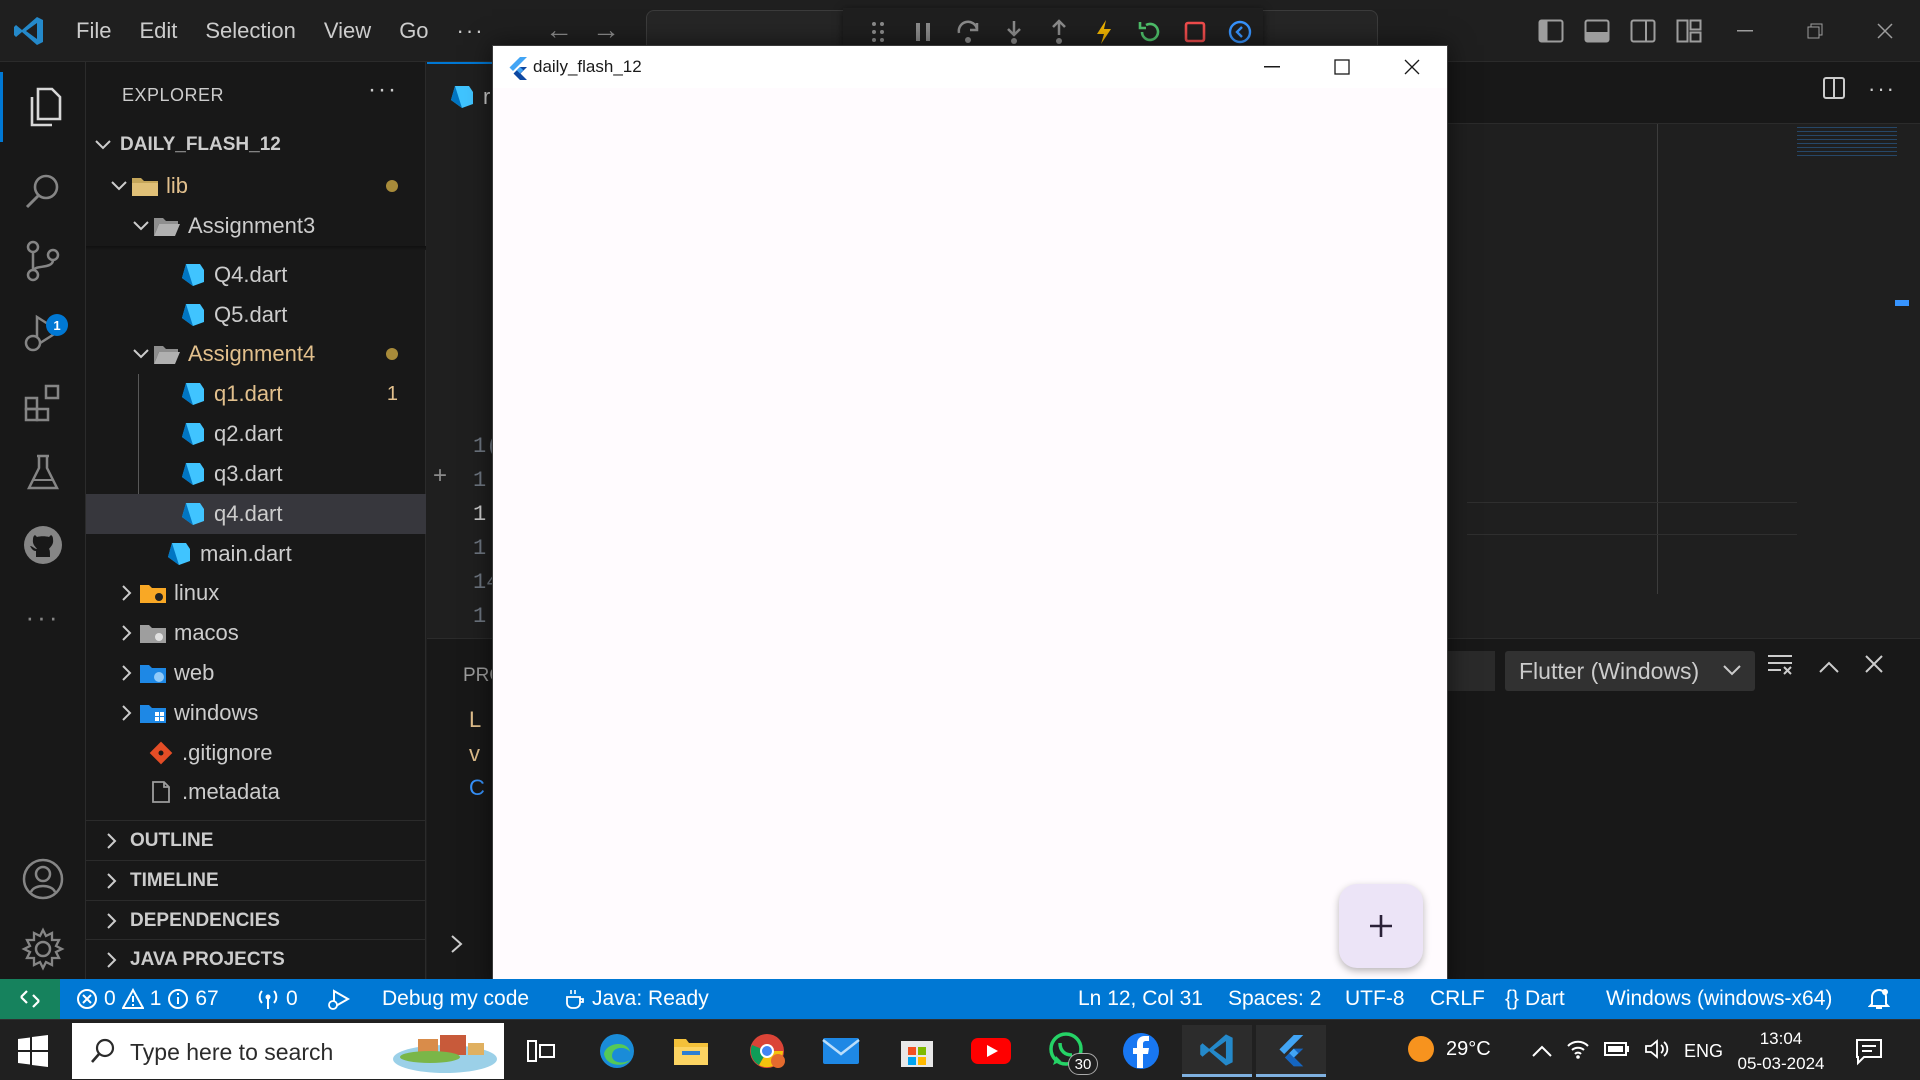  I want to click on tree-file-q3: q3.dart, so click(256, 474).